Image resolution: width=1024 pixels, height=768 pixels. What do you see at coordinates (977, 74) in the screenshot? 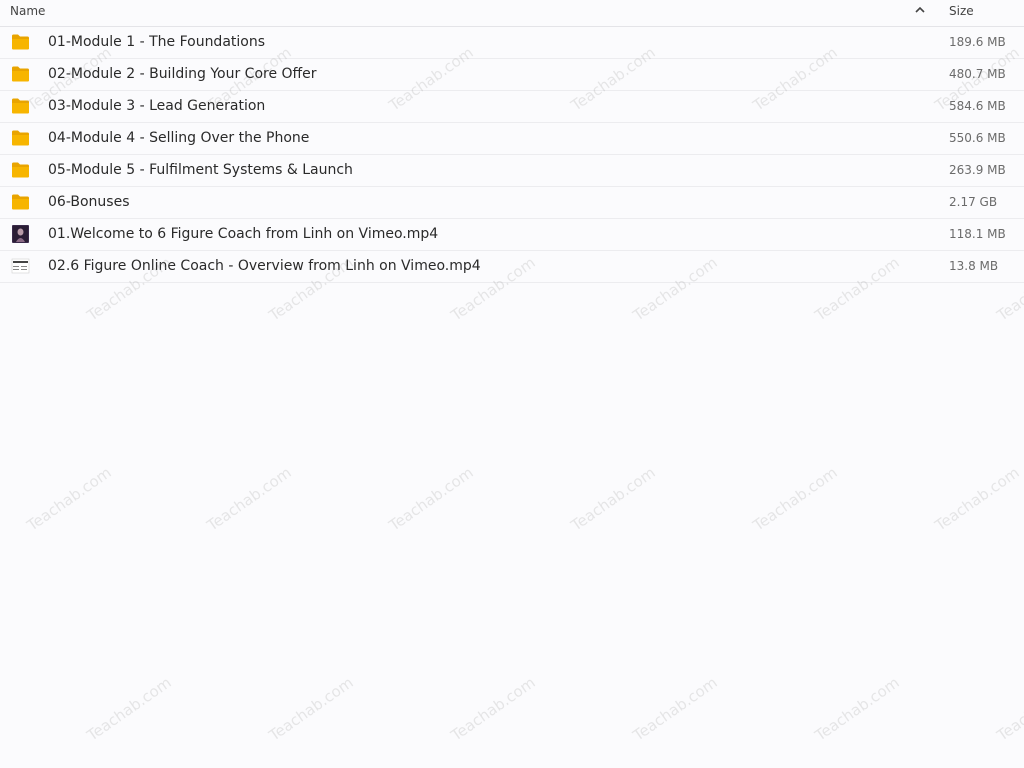
I see `file-size: 480.7 MB` at bounding box center [977, 74].